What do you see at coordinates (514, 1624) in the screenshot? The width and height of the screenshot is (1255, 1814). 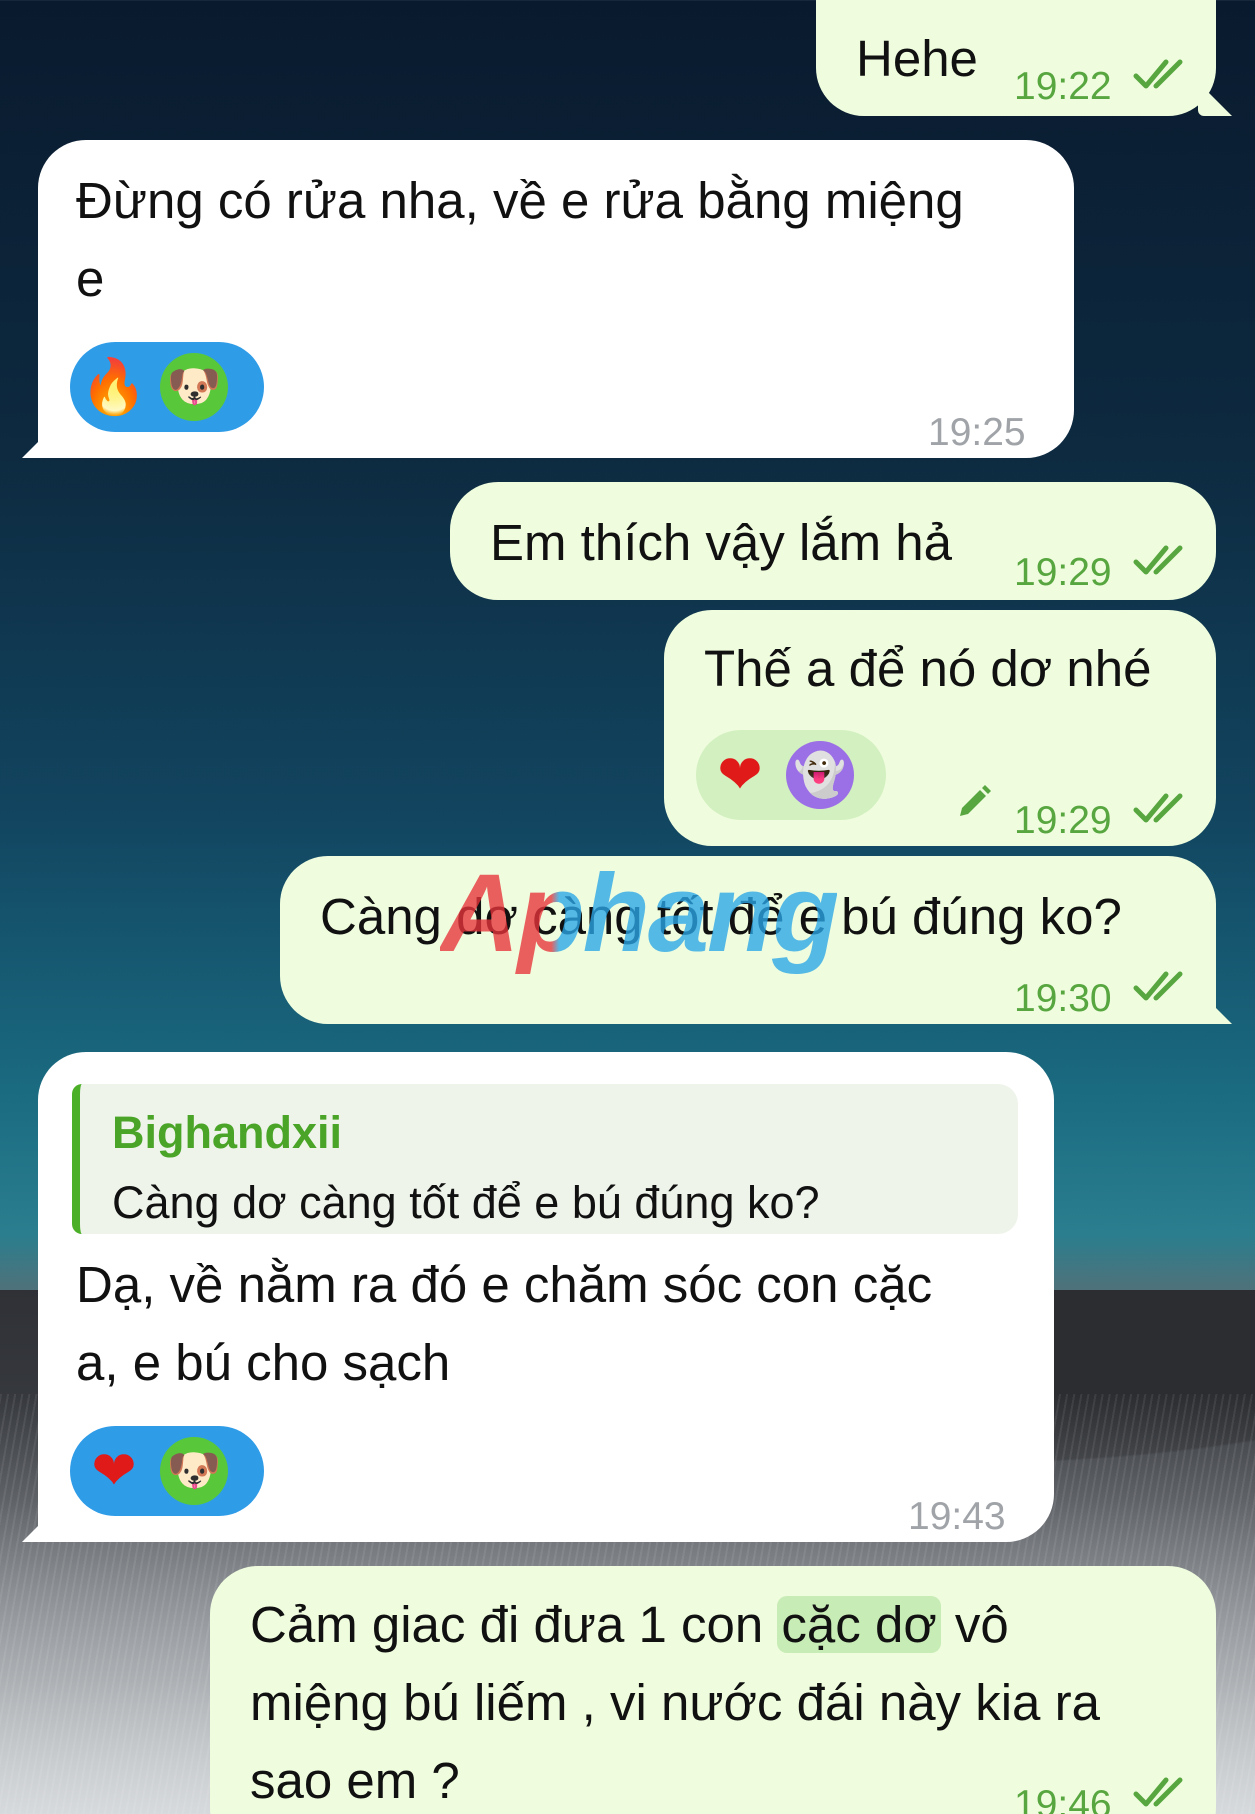 I see `message-text-part: Cảm giac đi đưa 1 con` at bounding box center [514, 1624].